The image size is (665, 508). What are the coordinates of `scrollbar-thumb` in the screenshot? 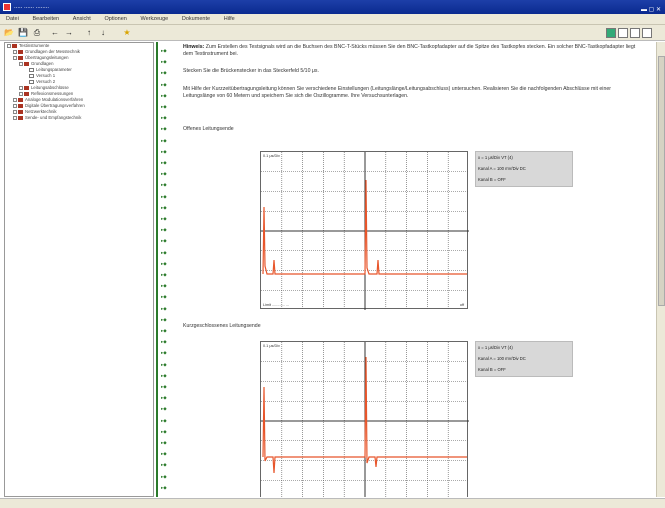 It's located at (661, 181).